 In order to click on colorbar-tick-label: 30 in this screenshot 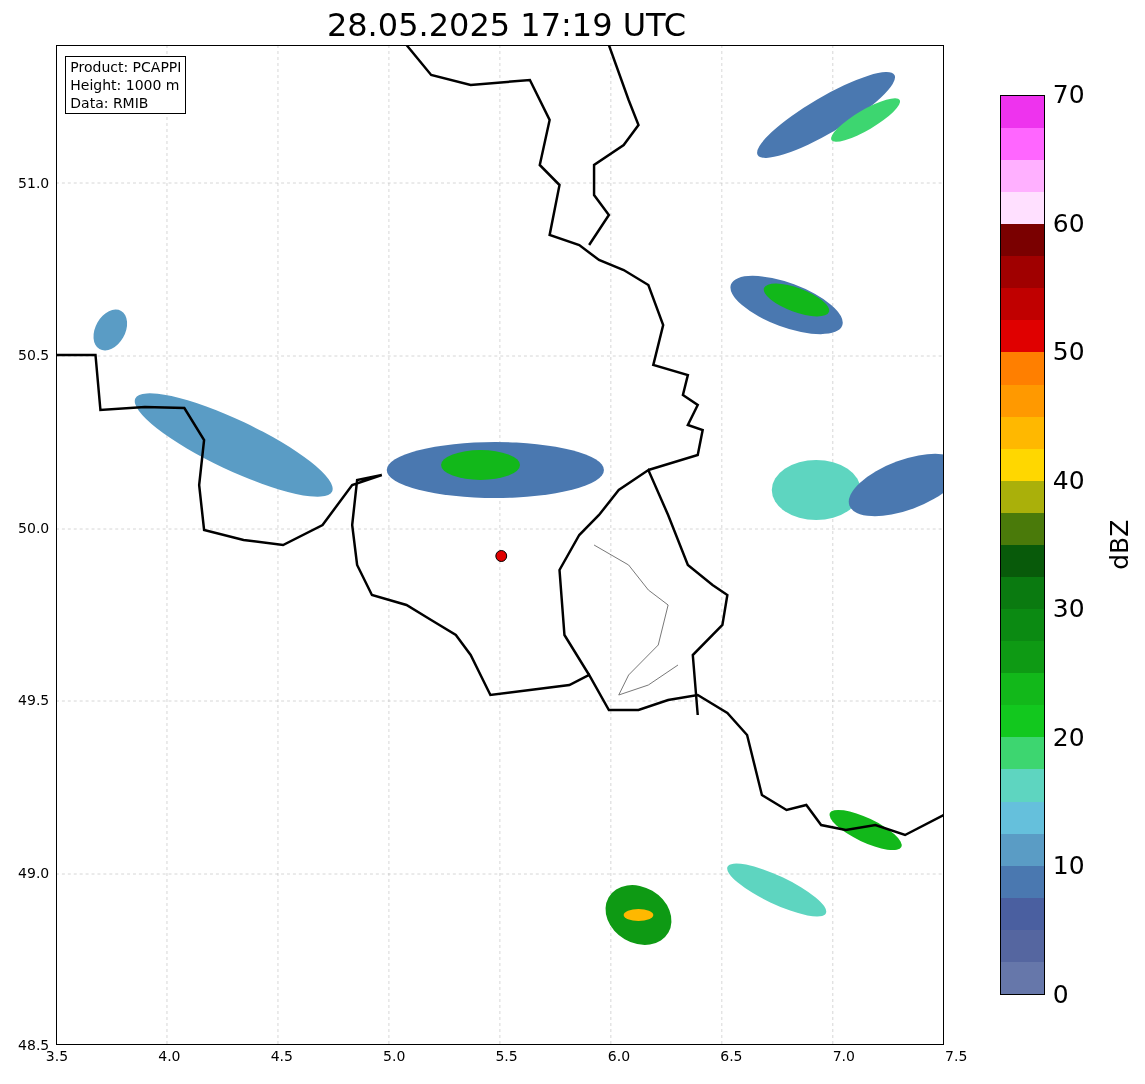, I will do `click(1068, 609)`.